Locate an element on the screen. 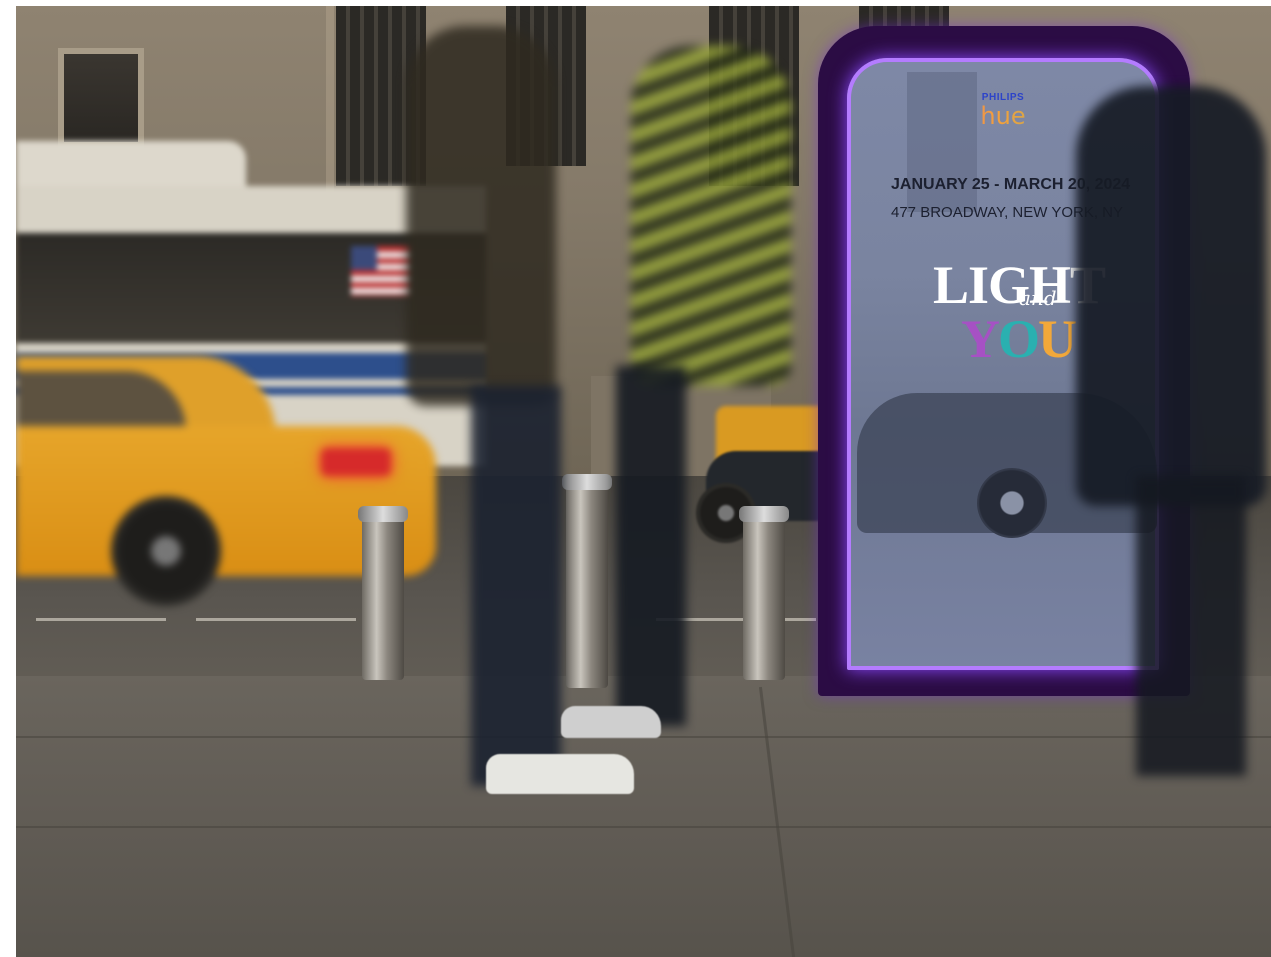  flag-decal is located at coordinates (381, 271).